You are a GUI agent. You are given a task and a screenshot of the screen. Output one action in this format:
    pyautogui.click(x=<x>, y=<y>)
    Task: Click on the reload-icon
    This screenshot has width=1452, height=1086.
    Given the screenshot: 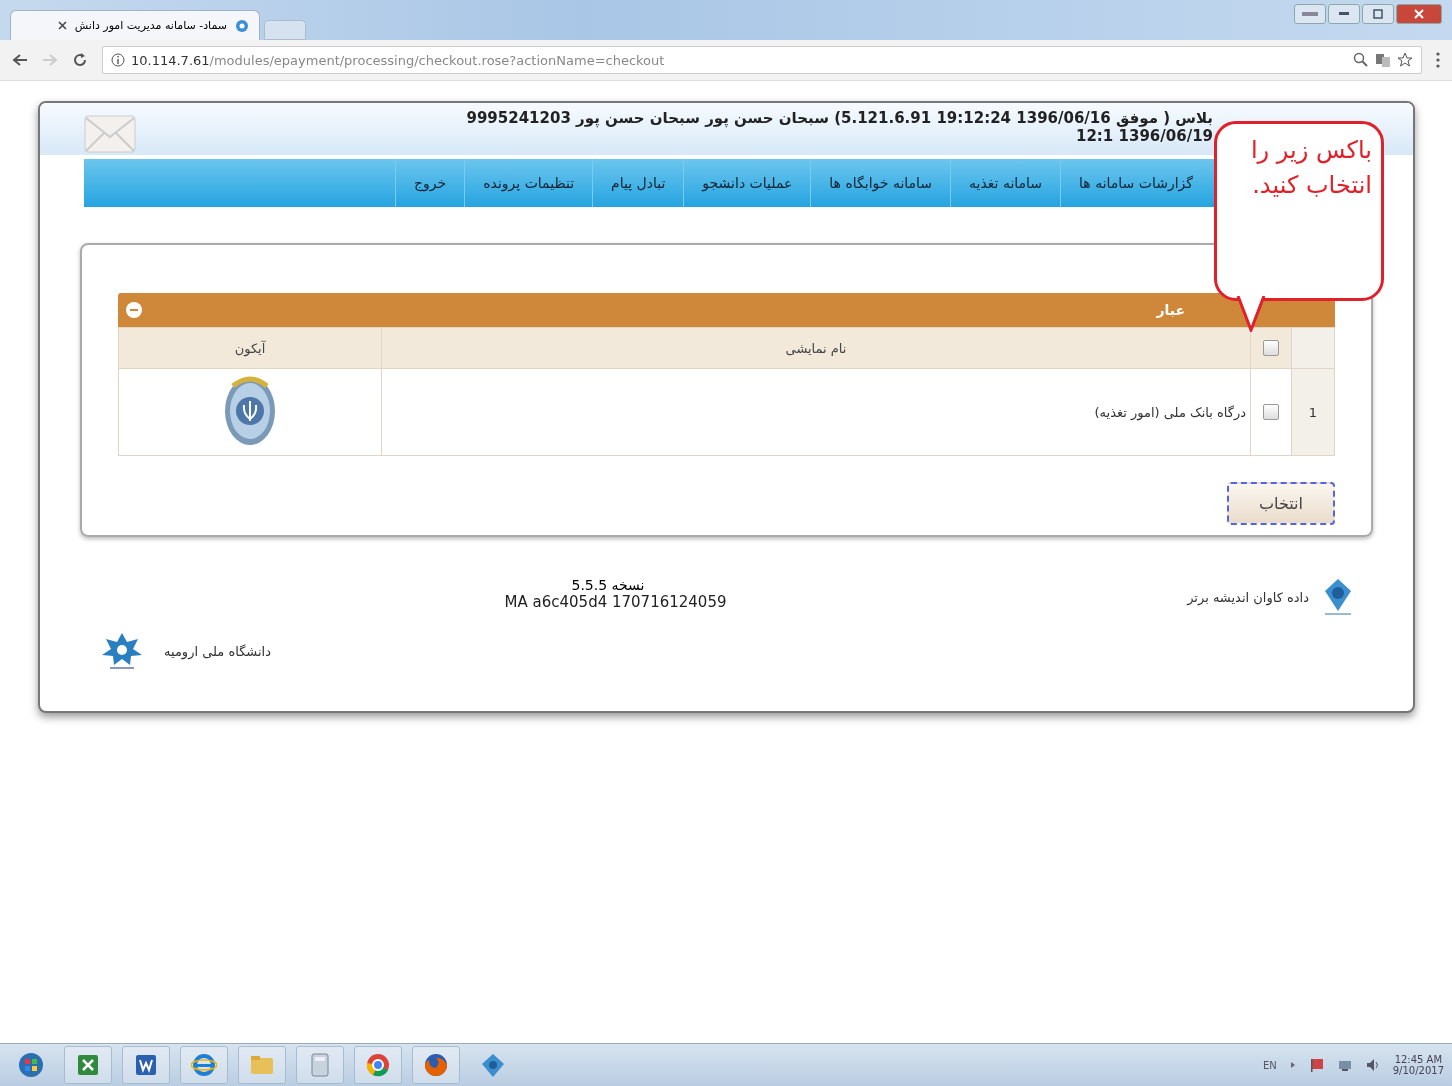 What is the action you would take?
    pyautogui.click(x=80, y=60)
    